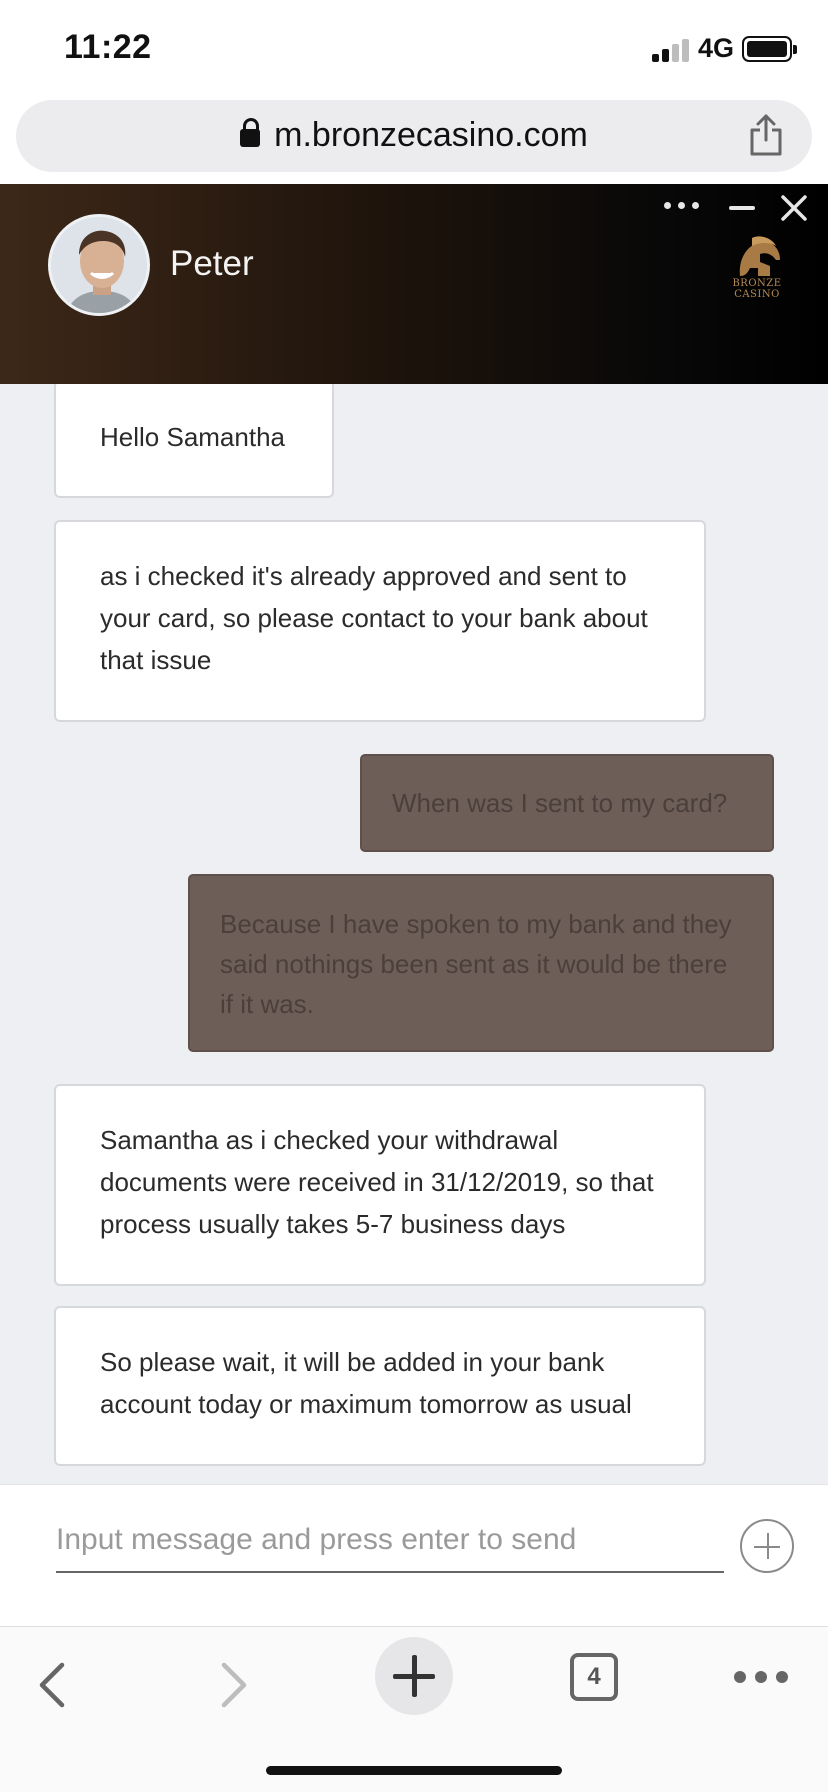  I want to click on user-message: When was I sent to my card?, so click(567, 803).